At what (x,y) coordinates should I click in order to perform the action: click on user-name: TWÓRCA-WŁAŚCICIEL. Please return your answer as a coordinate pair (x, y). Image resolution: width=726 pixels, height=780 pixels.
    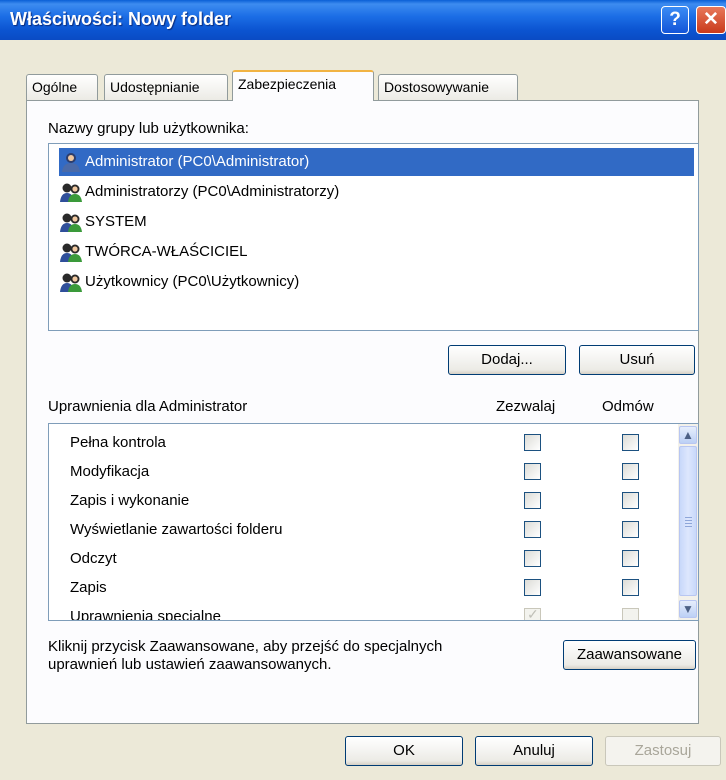
    Looking at the image, I should click on (166, 251).